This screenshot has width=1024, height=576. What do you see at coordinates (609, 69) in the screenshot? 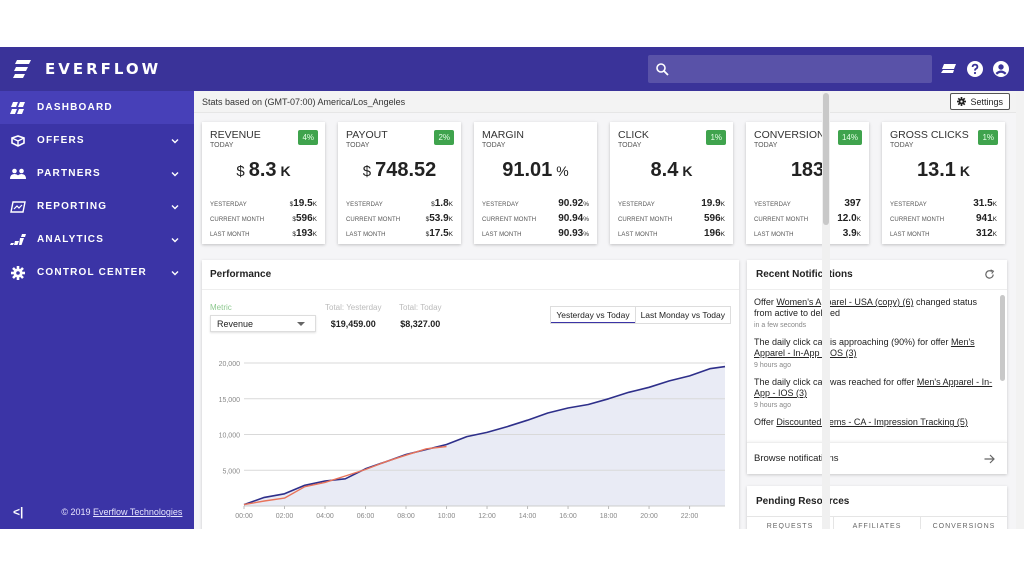
I see `top-bar` at bounding box center [609, 69].